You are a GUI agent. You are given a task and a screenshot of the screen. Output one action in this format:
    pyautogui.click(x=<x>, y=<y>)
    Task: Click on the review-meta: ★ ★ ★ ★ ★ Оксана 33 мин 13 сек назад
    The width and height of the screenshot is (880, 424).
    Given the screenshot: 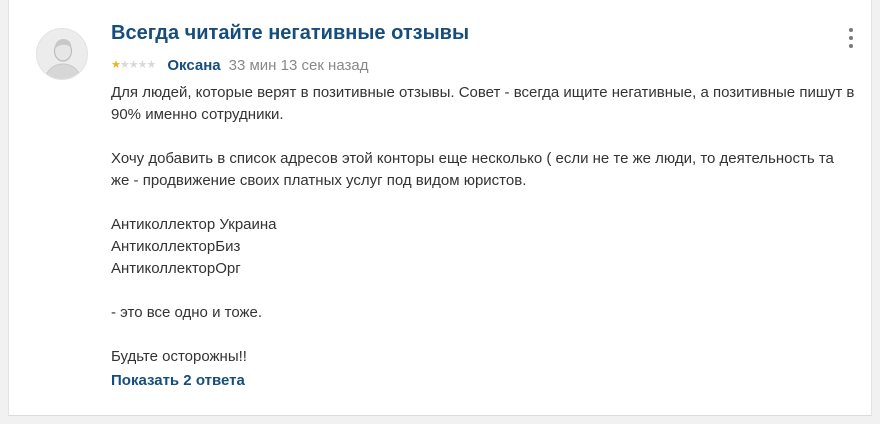 What is the action you would take?
    pyautogui.click(x=239, y=65)
    